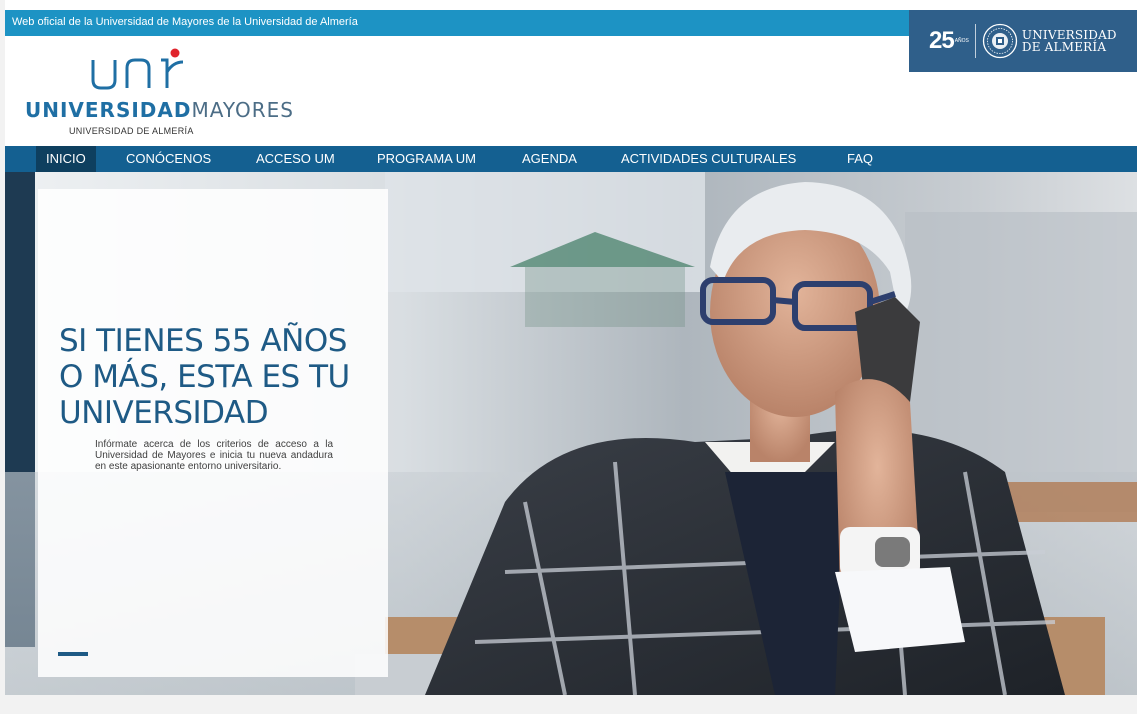 Image resolution: width=1137 pixels, height=714 pixels. I want to click on slide-indicator, so click(73, 654).